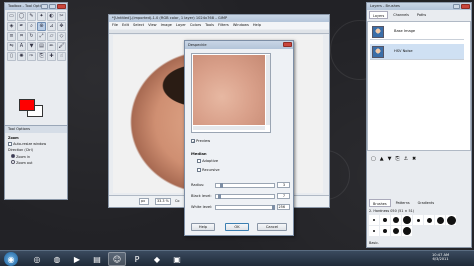 Image resolution: width=474 pixels, height=266 pixels. I want to click on black-level-slider, so click(245, 196).